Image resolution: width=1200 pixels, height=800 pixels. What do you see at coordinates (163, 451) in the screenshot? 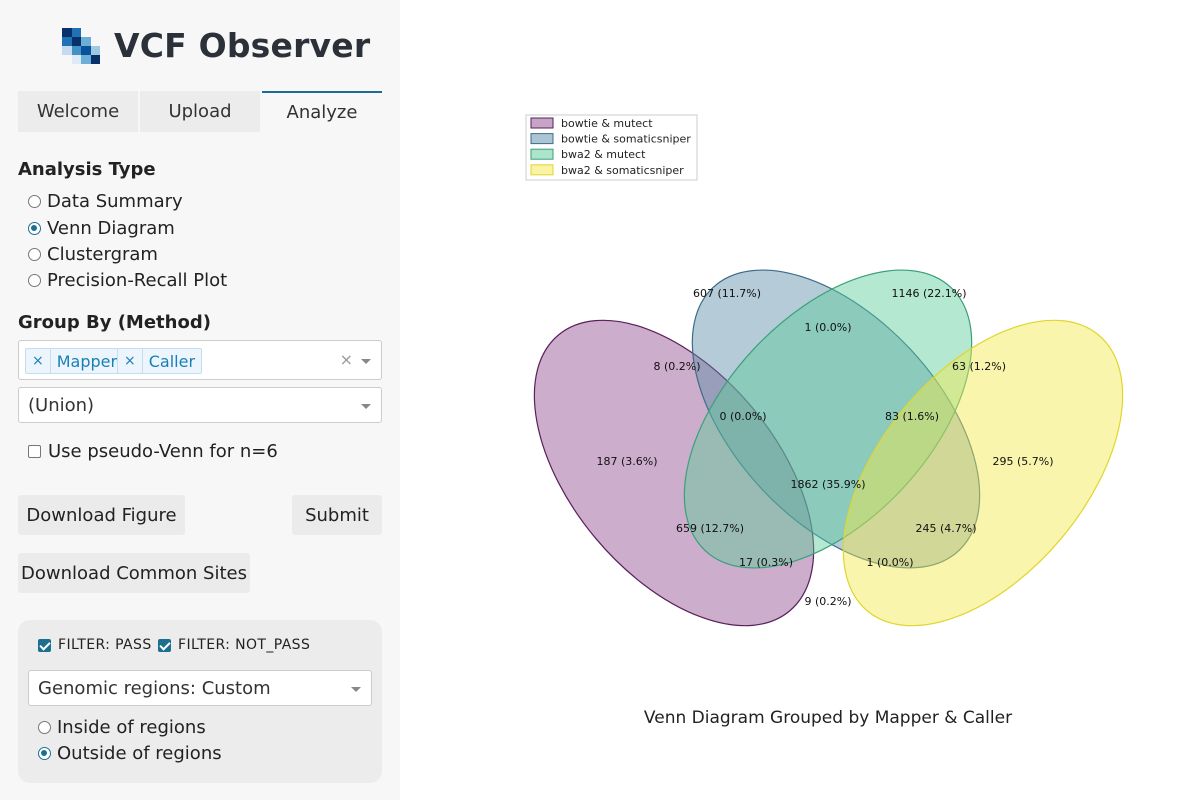
I see `checkbox-label: Use pseudo-Venn for n=6` at bounding box center [163, 451].